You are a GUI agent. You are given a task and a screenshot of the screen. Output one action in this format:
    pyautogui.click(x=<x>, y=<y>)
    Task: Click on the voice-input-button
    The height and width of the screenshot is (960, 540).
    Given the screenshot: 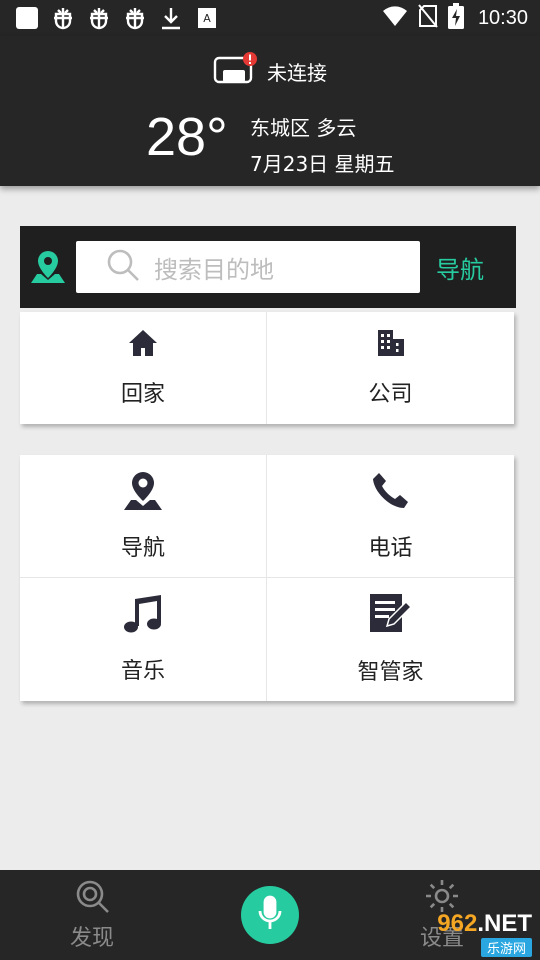 What is the action you would take?
    pyautogui.click(x=270, y=915)
    